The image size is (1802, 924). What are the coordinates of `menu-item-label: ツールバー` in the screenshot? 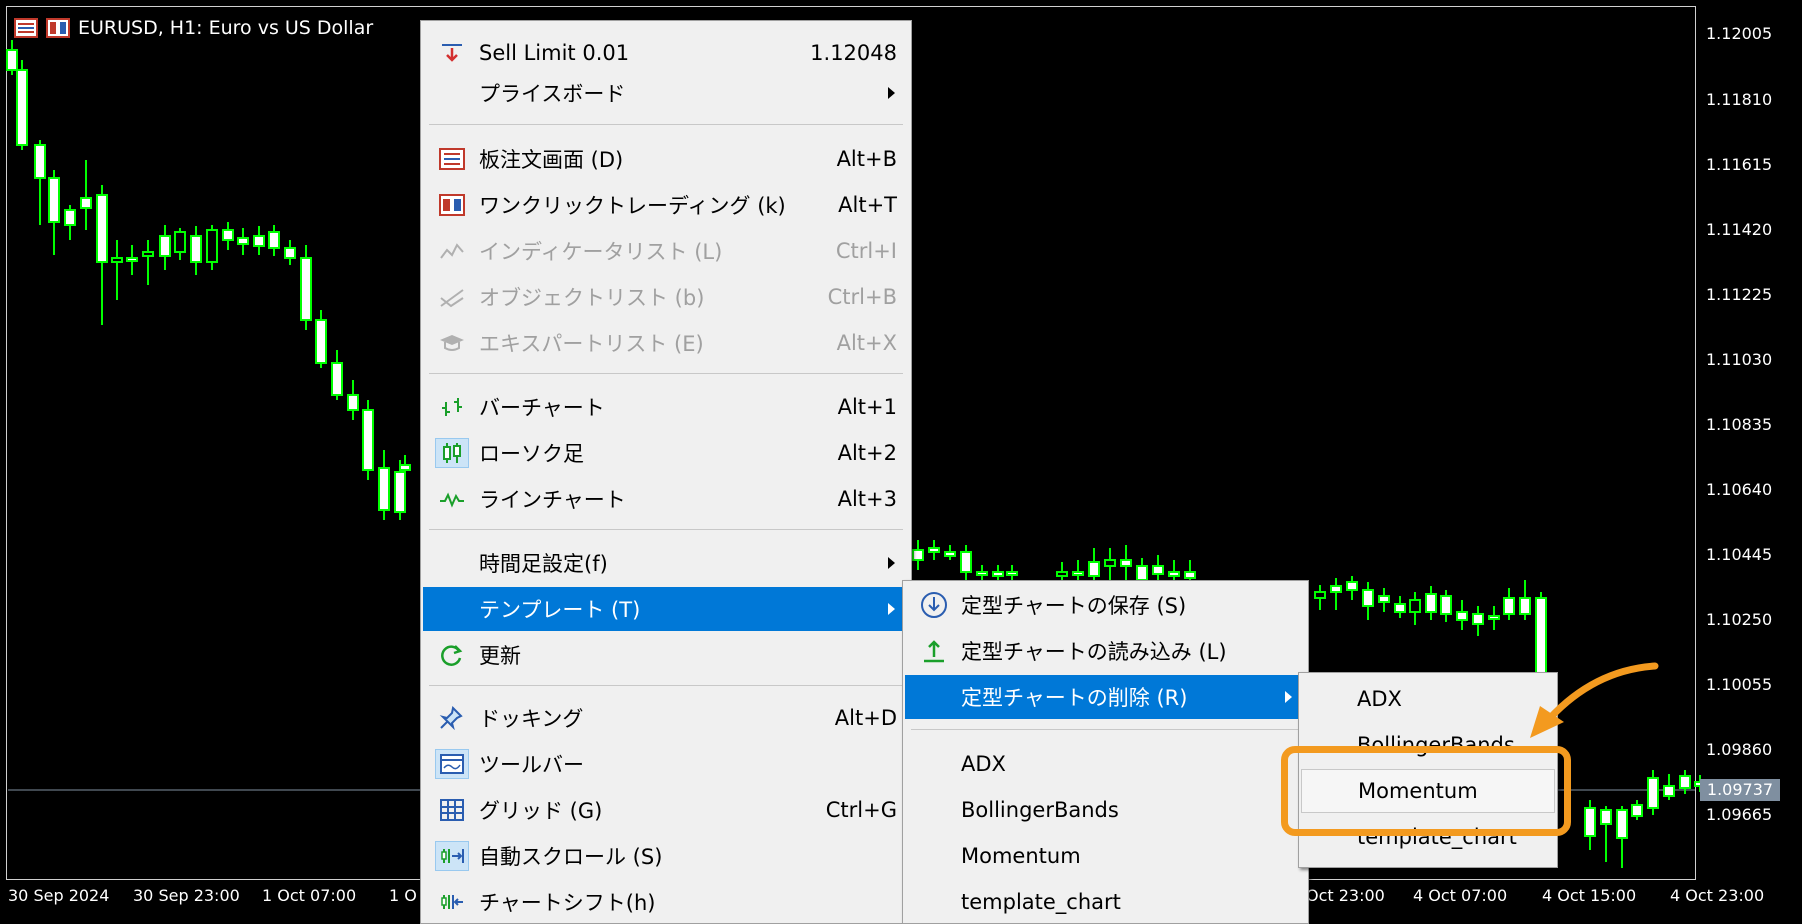 It's located at (531, 765).